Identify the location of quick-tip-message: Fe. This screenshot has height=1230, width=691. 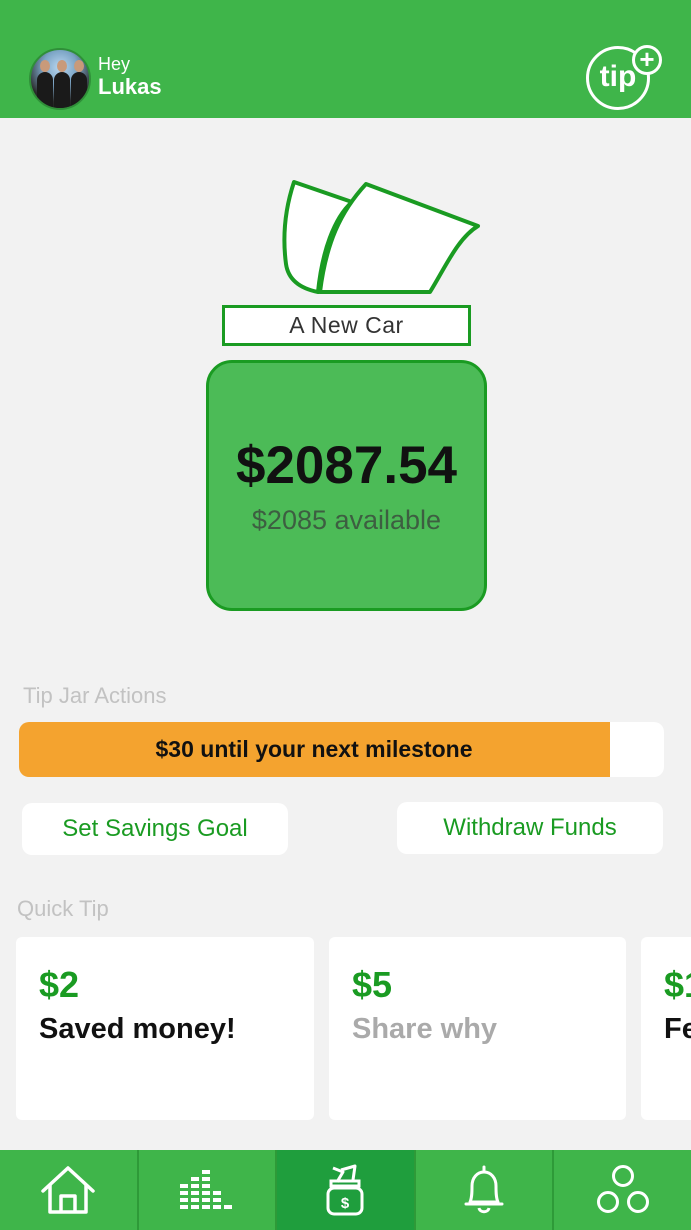
(677, 1029).